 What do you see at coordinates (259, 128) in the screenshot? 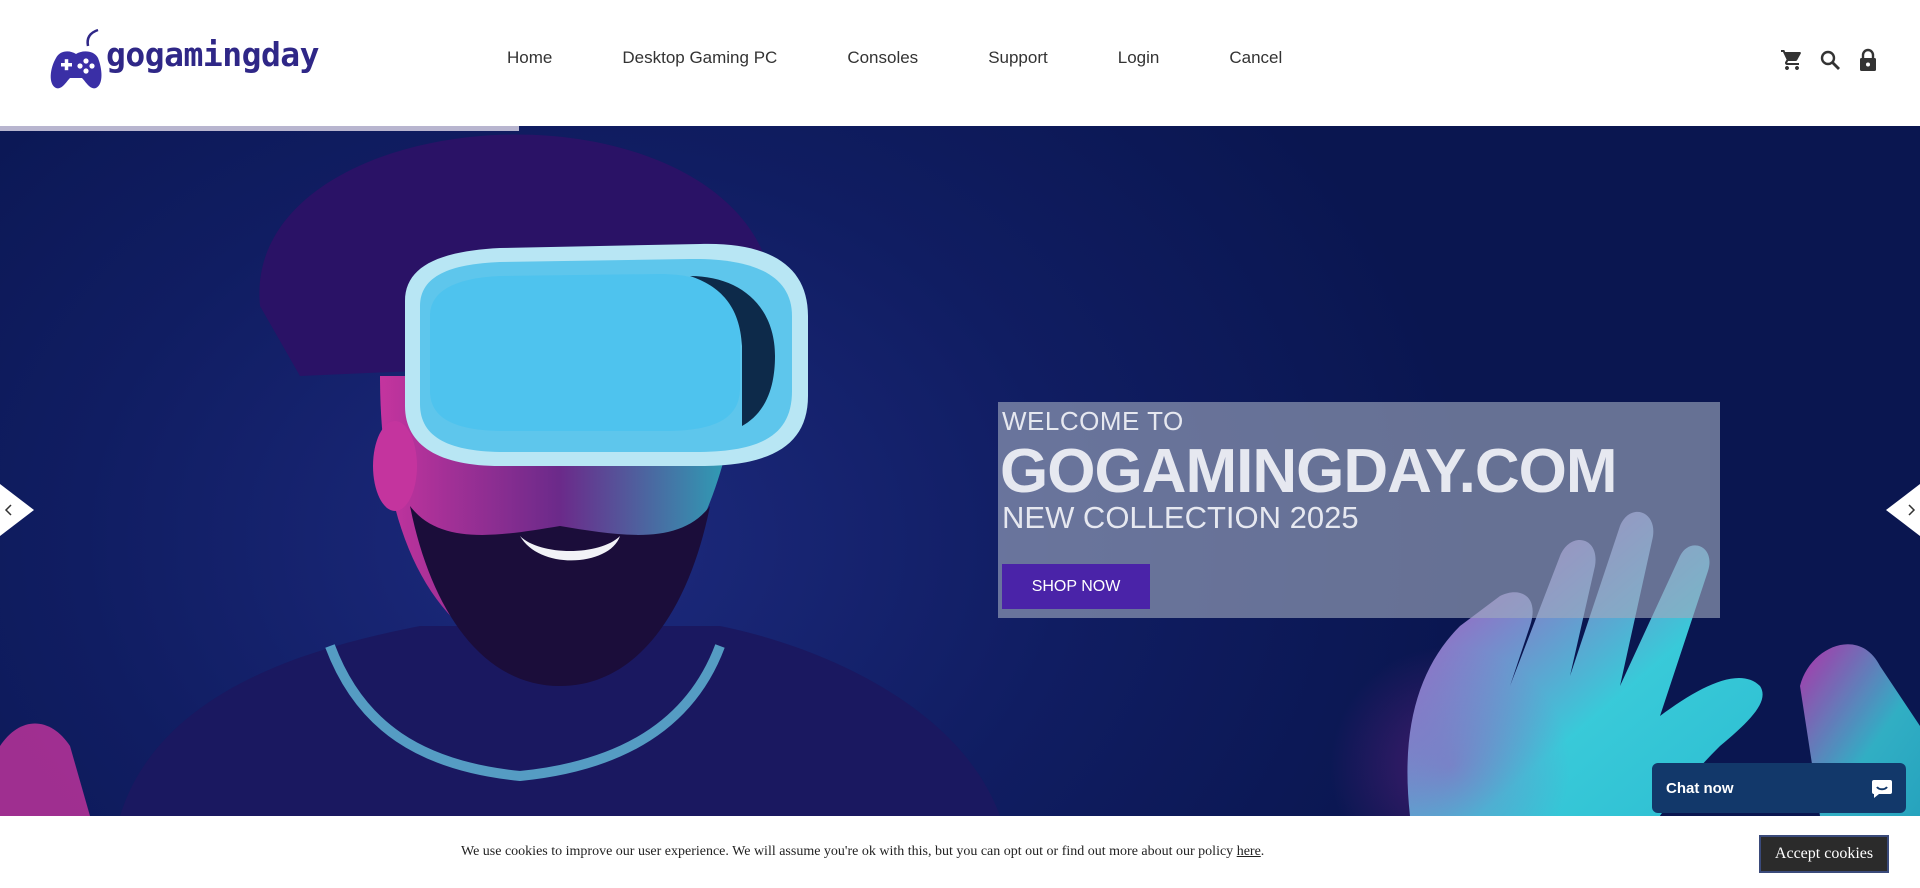
I see `slider-progress-bar` at bounding box center [259, 128].